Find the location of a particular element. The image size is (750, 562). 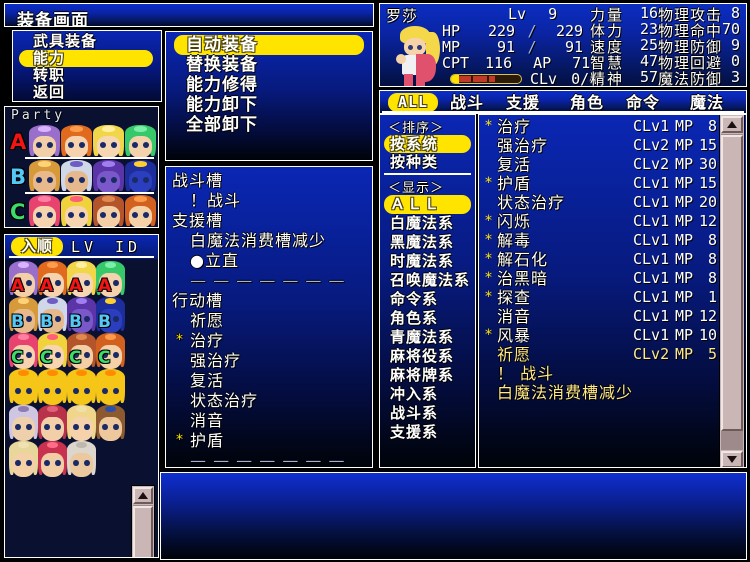

roster-scrollbar is located at coordinates (143, 521).